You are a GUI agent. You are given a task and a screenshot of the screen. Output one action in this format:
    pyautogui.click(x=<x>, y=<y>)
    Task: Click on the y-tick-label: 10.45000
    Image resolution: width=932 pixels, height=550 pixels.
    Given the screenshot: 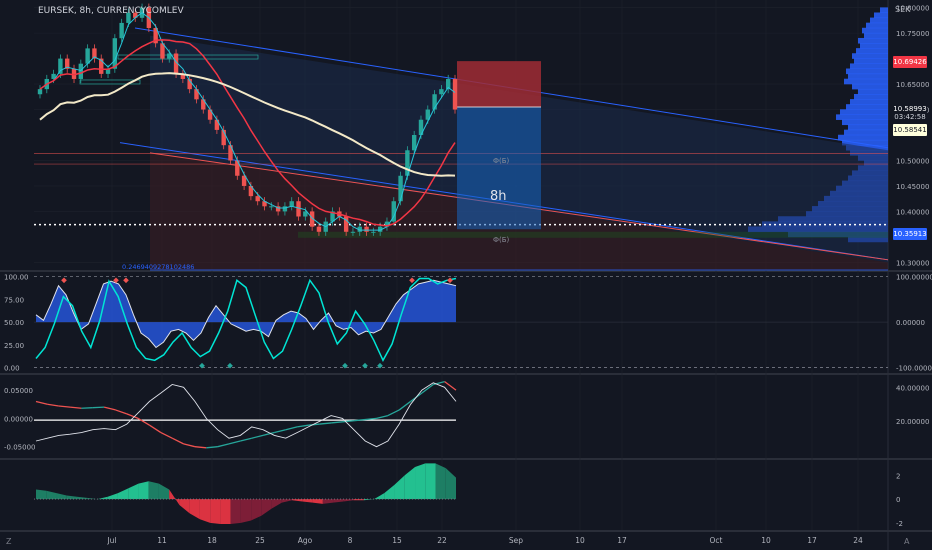 What is the action you would take?
    pyautogui.click(x=912, y=187)
    